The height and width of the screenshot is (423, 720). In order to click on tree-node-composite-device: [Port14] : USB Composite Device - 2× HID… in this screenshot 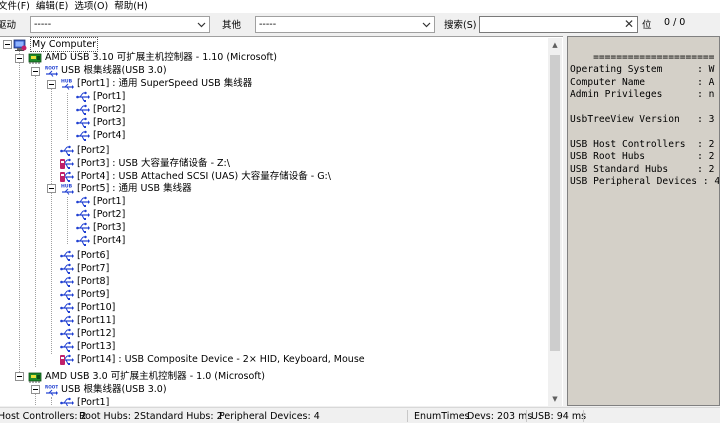, I will do `click(212, 359)`.